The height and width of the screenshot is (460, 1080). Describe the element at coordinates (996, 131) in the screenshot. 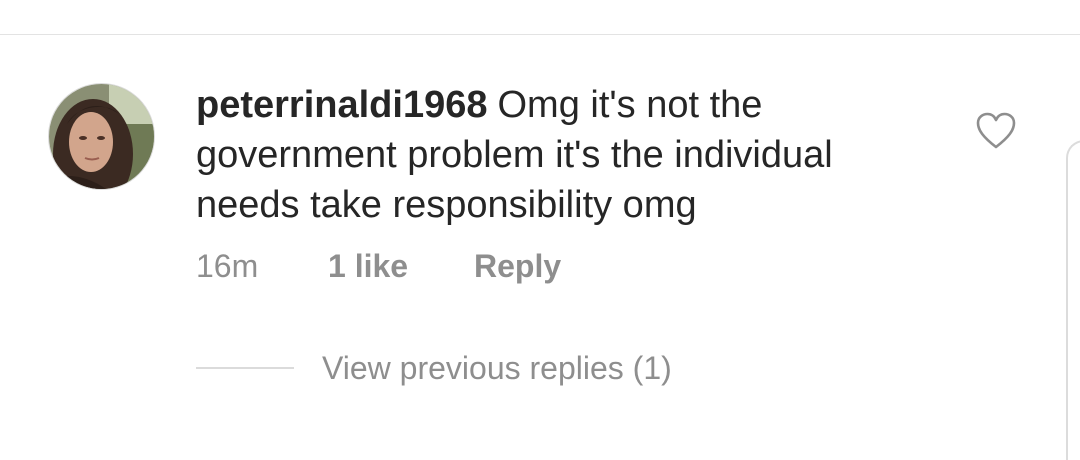

I see `heart-outline-icon` at that location.